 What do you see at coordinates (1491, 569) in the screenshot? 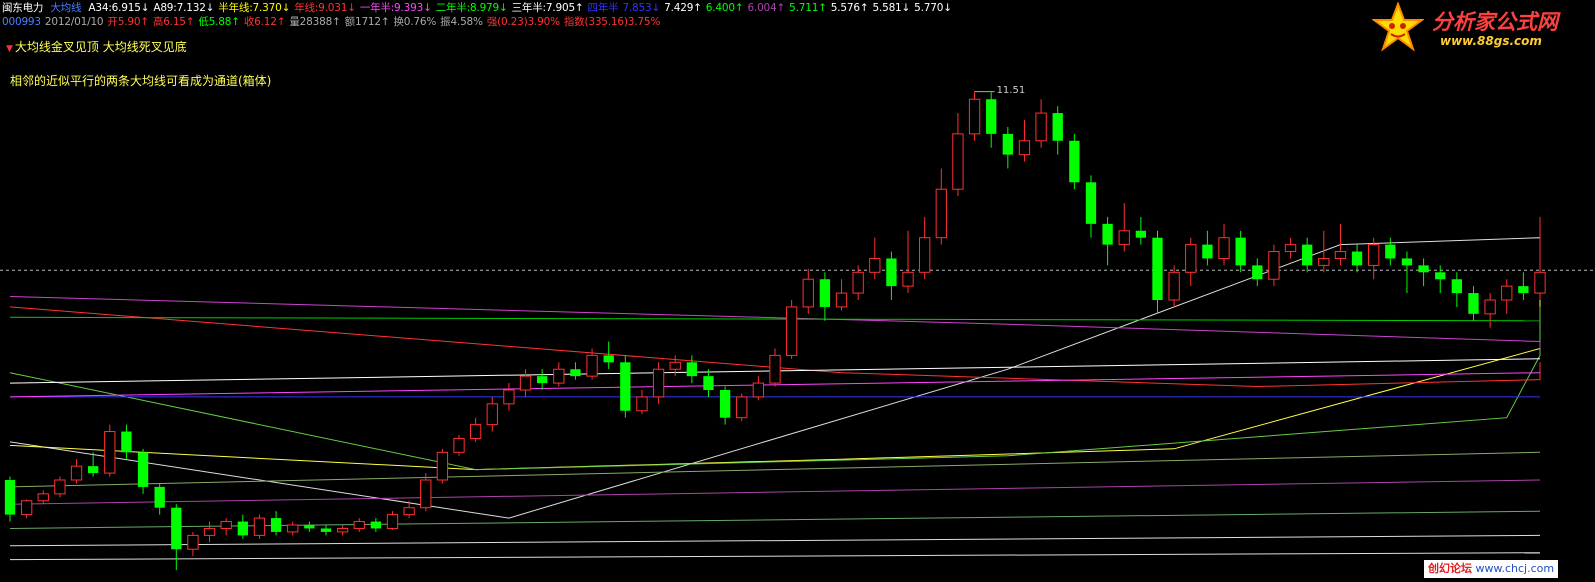
I see `watermark: 创幻论坛 www.chcj.com` at bounding box center [1491, 569].